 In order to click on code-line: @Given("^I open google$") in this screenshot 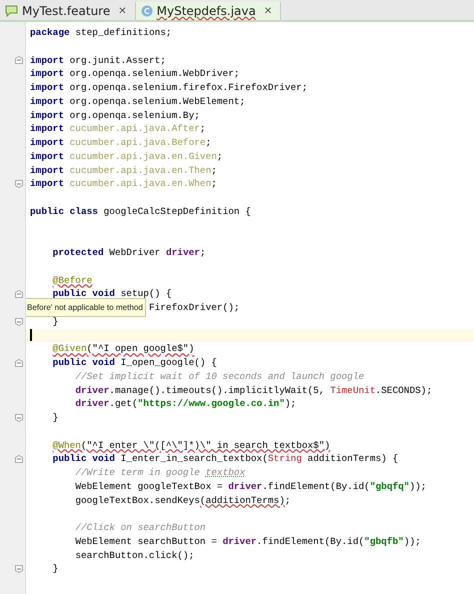, I will do `click(123, 349)`.